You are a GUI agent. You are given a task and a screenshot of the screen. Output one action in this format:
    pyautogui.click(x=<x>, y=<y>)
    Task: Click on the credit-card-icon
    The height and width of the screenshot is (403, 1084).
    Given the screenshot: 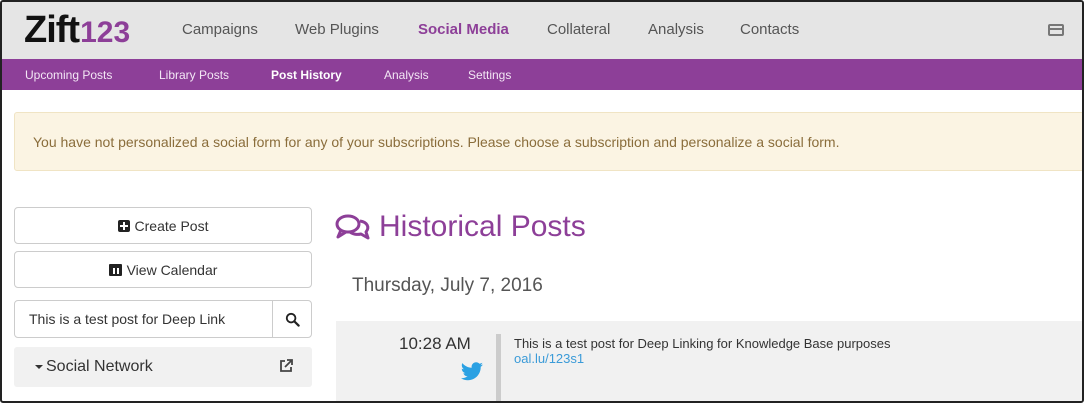 What is the action you would take?
    pyautogui.click(x=1056, y=30)
    